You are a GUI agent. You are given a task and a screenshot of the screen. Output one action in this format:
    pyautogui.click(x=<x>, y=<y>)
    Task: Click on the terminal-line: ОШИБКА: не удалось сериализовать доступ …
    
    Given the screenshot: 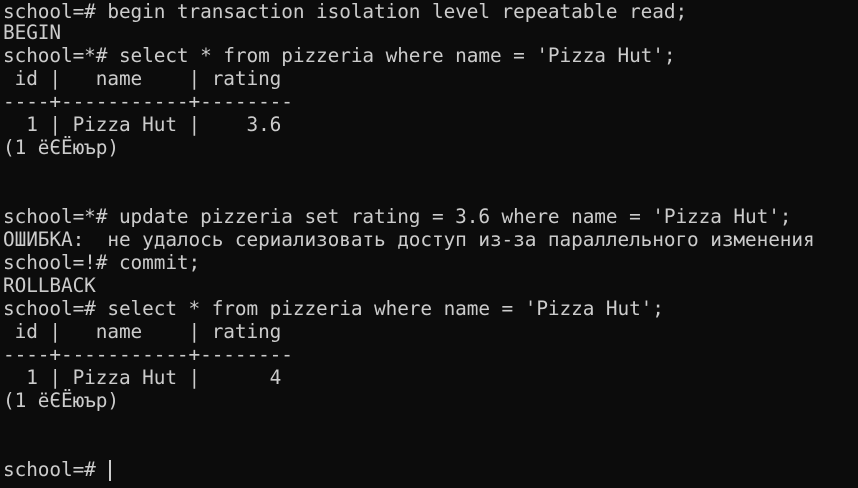 What is the action you would take?
    pyautogui.click(x=409, y=239)
    